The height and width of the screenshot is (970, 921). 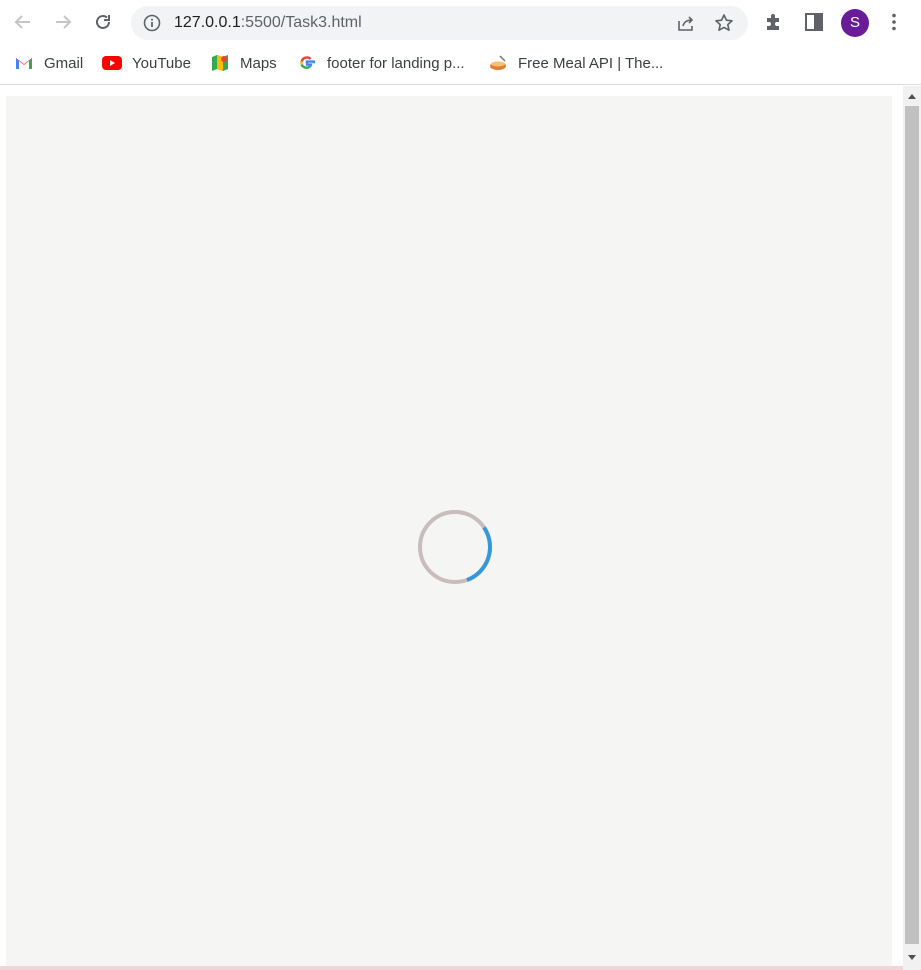 What do you see at coordinates (24, 63) in the screenshot?
I see `gmail-icon` at bounding box center [24, 63].